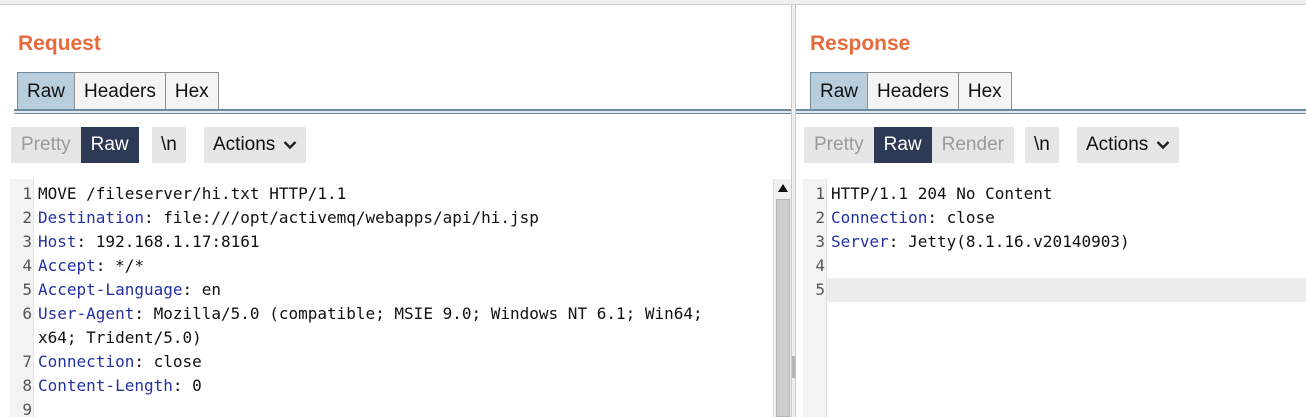 Image resolution: width=1306 pixels, height=417 pixels. Describe the element at coordinates (839, 145) in the screenshot. I see `response-pretty-button: Pretty` at that location.